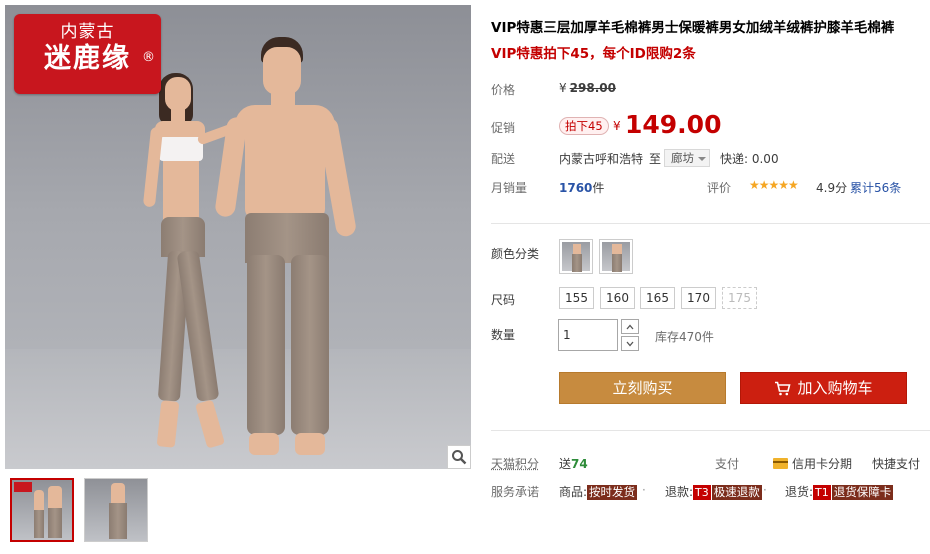 The height and width of the screenshot is (554, 930). What do you see at coordinates (822, 463) in the screenshot?
I see `credit-card-installment: 信用卡分期` at bounding box center [822, 463].